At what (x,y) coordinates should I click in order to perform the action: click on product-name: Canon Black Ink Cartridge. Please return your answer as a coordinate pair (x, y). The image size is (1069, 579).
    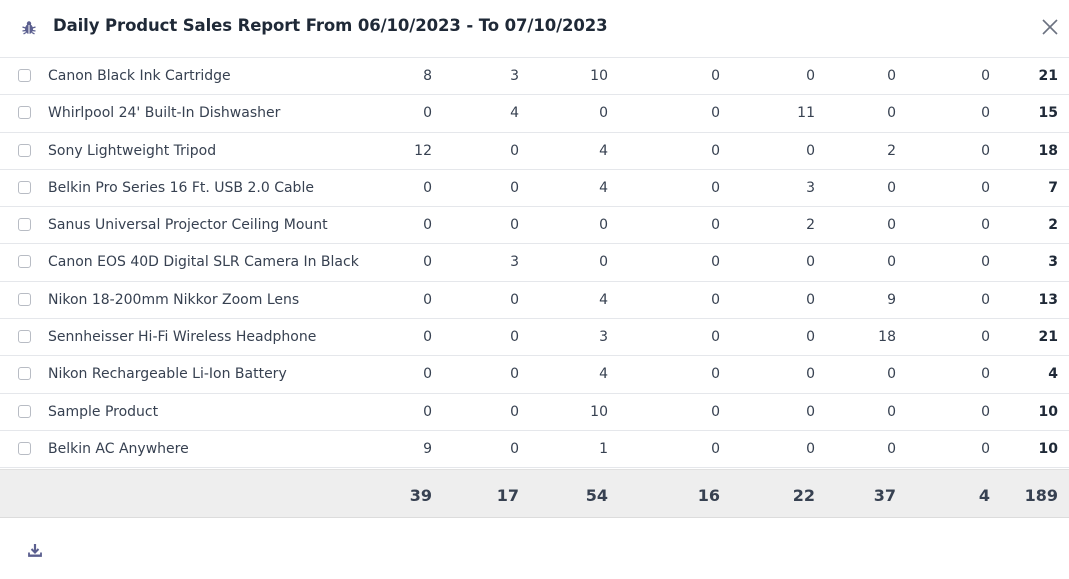
    Looking at the image, I should click on (139, 76).